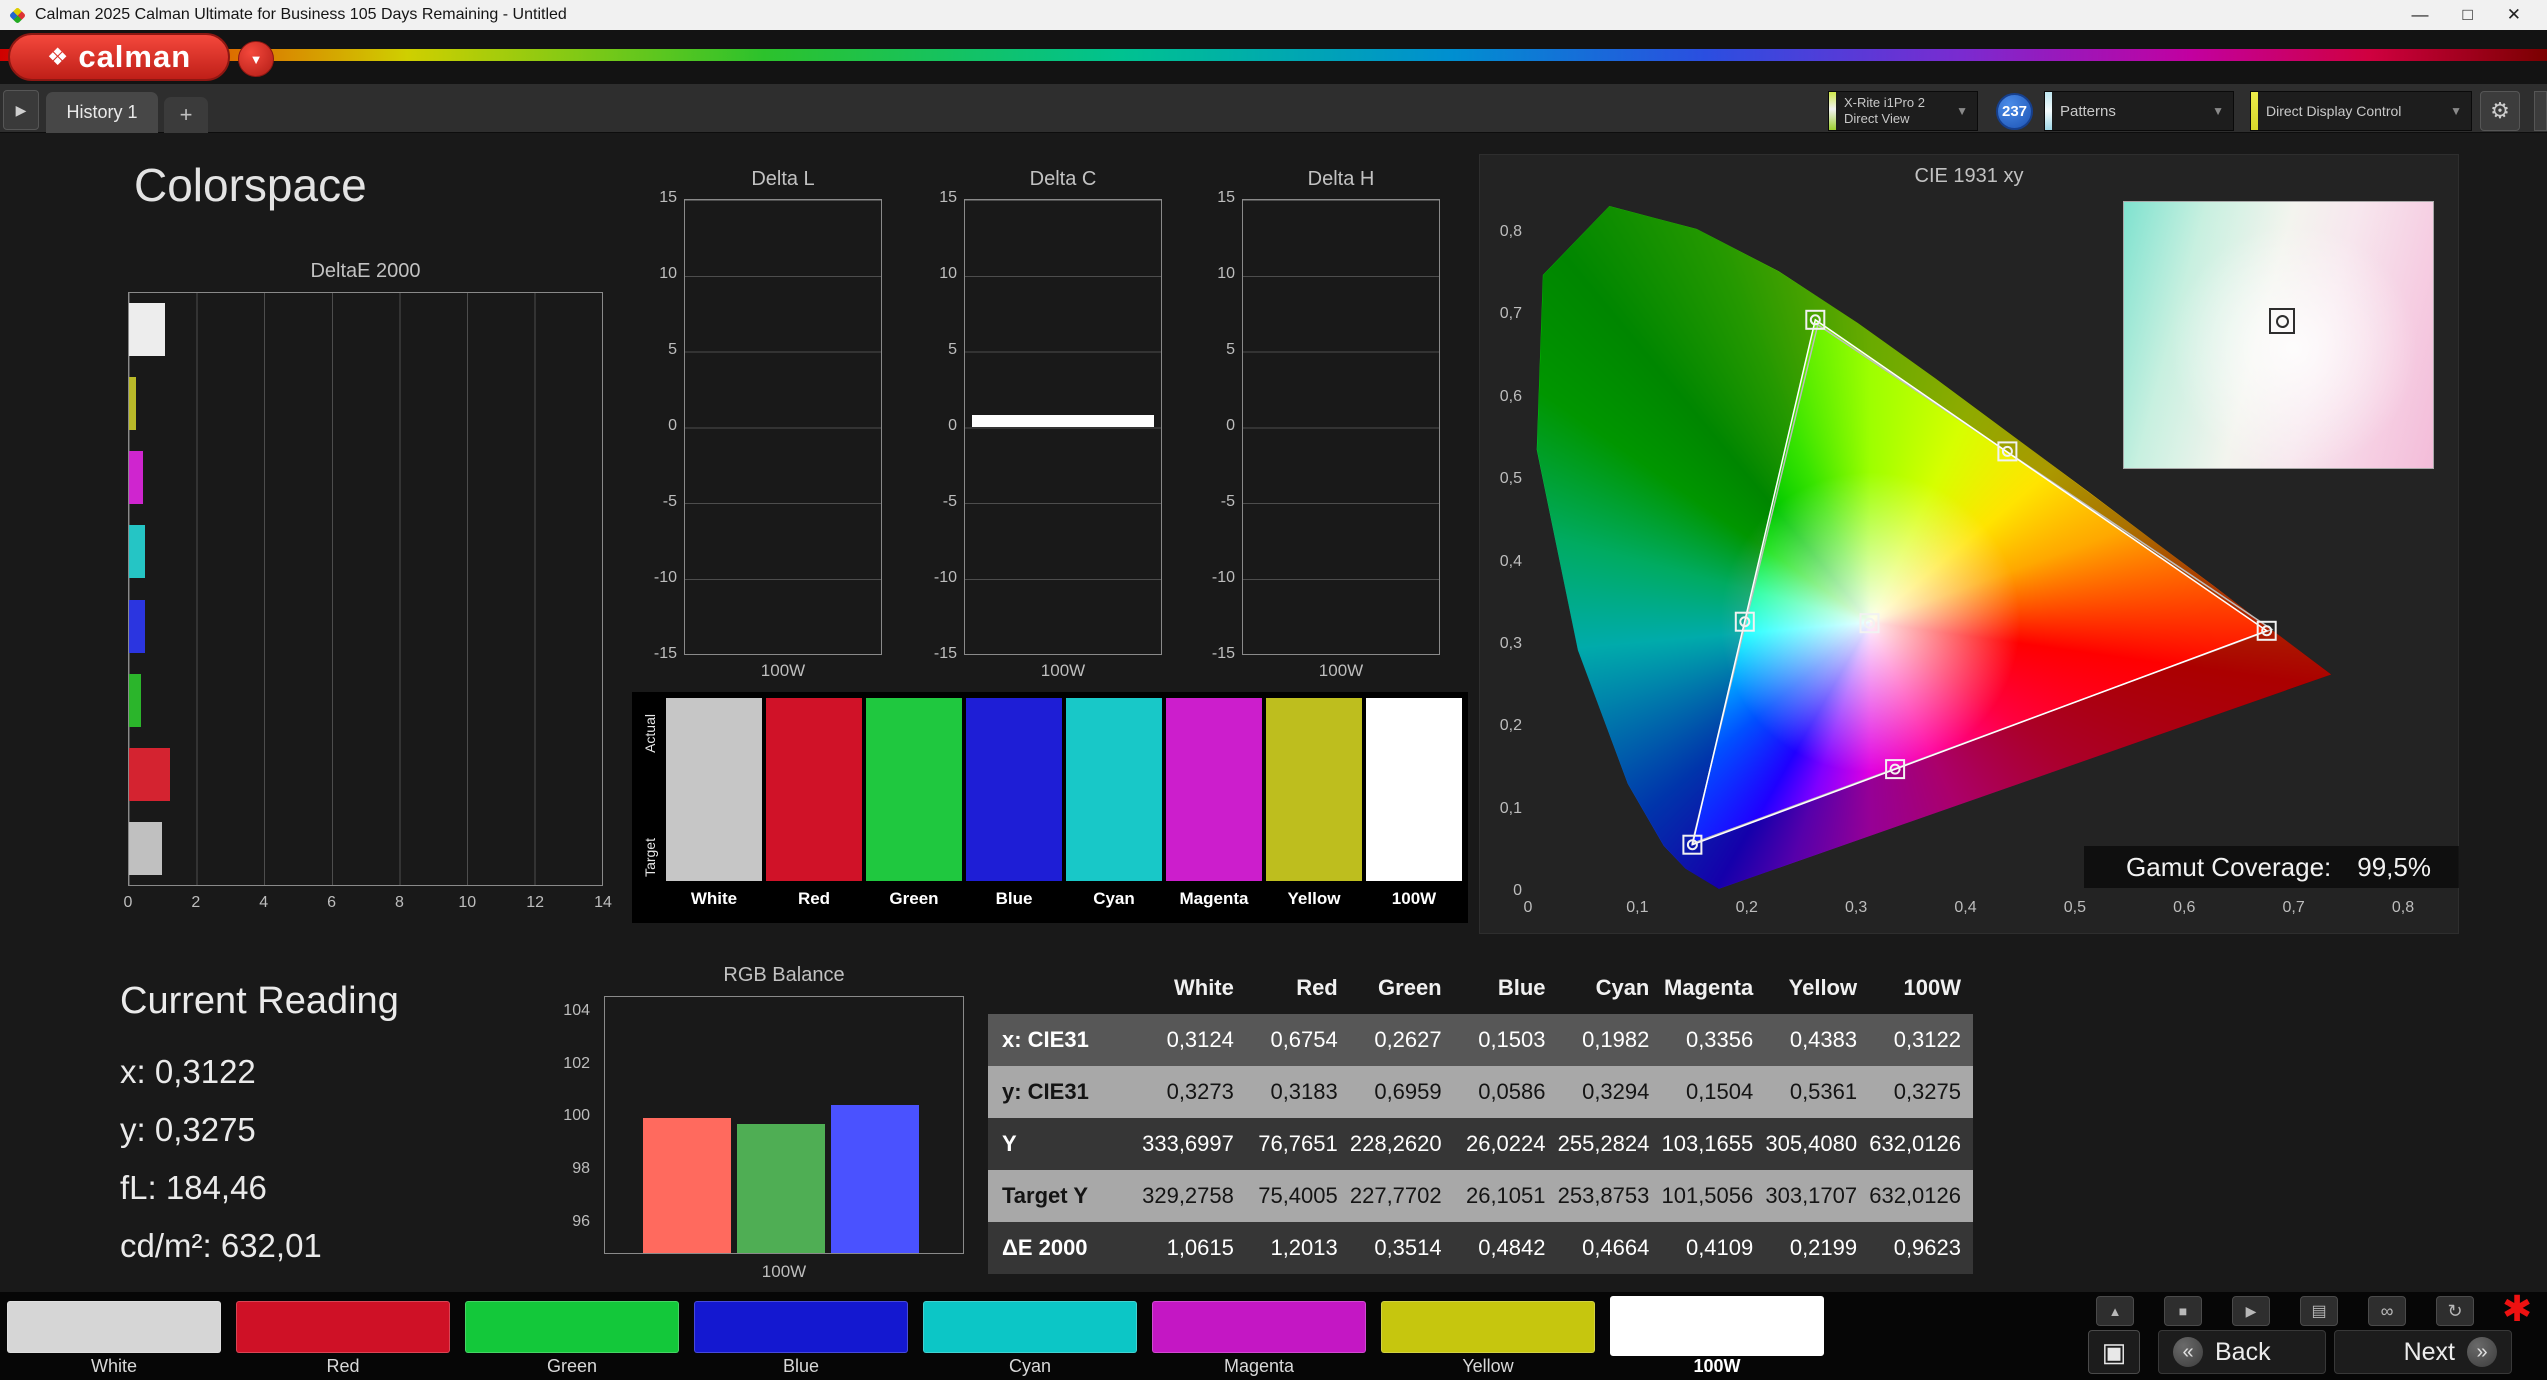  I want to click on pattern-button-white: White, so click(114, 1336).